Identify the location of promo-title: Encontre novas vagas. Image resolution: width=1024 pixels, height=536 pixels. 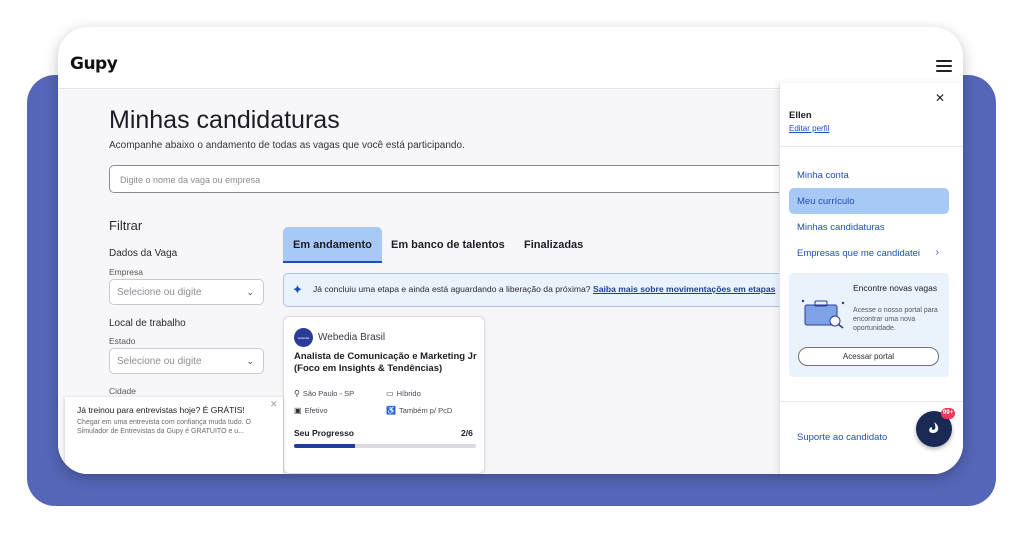
(895, 288).